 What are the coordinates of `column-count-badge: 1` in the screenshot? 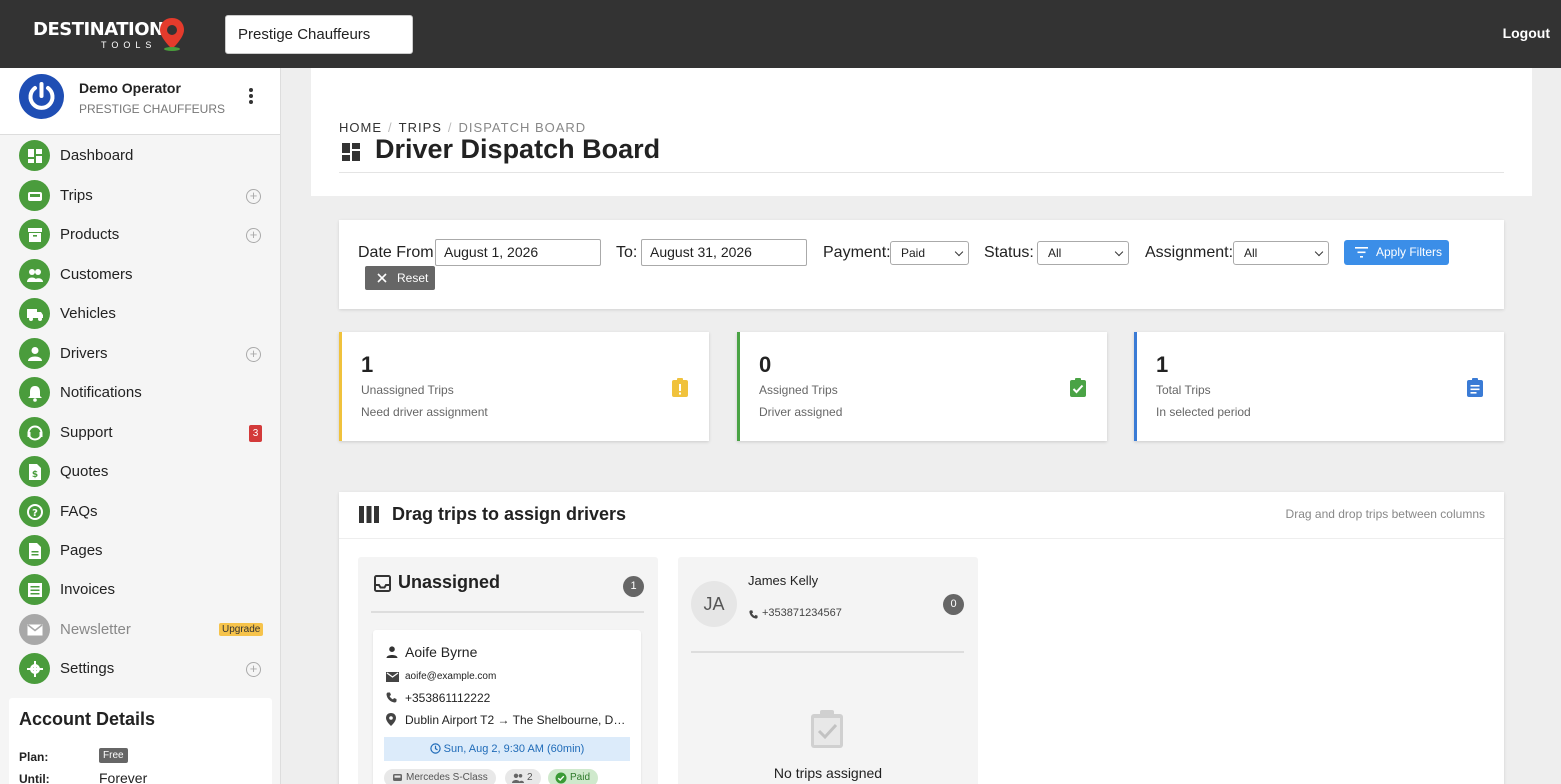 It's located at (633, 586).